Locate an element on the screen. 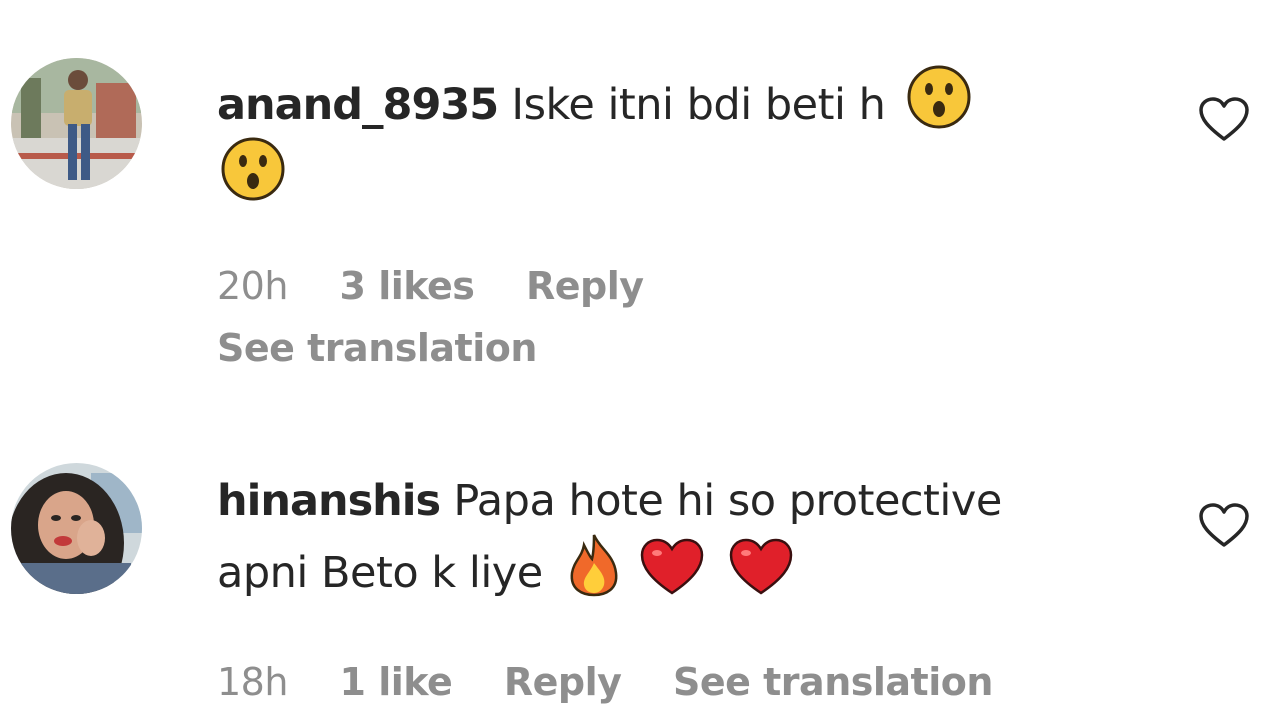  likes-count: 3 likes is located at coordinates (407, 286).